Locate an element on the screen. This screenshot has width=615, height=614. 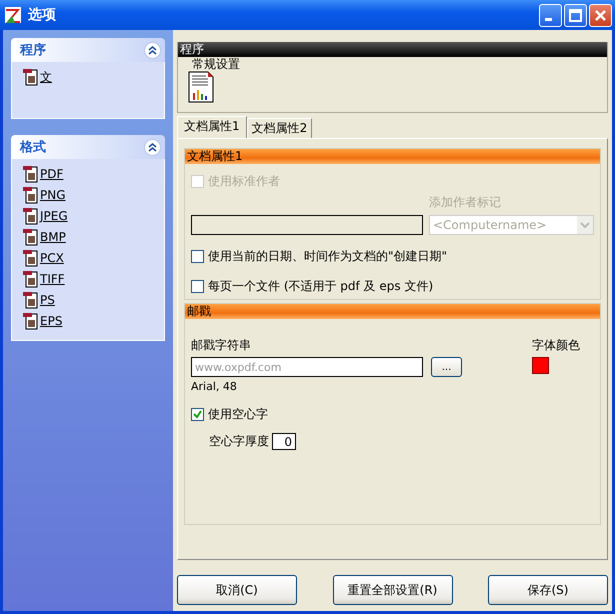
section-header: 程序 is located at coordinates (392, 49).